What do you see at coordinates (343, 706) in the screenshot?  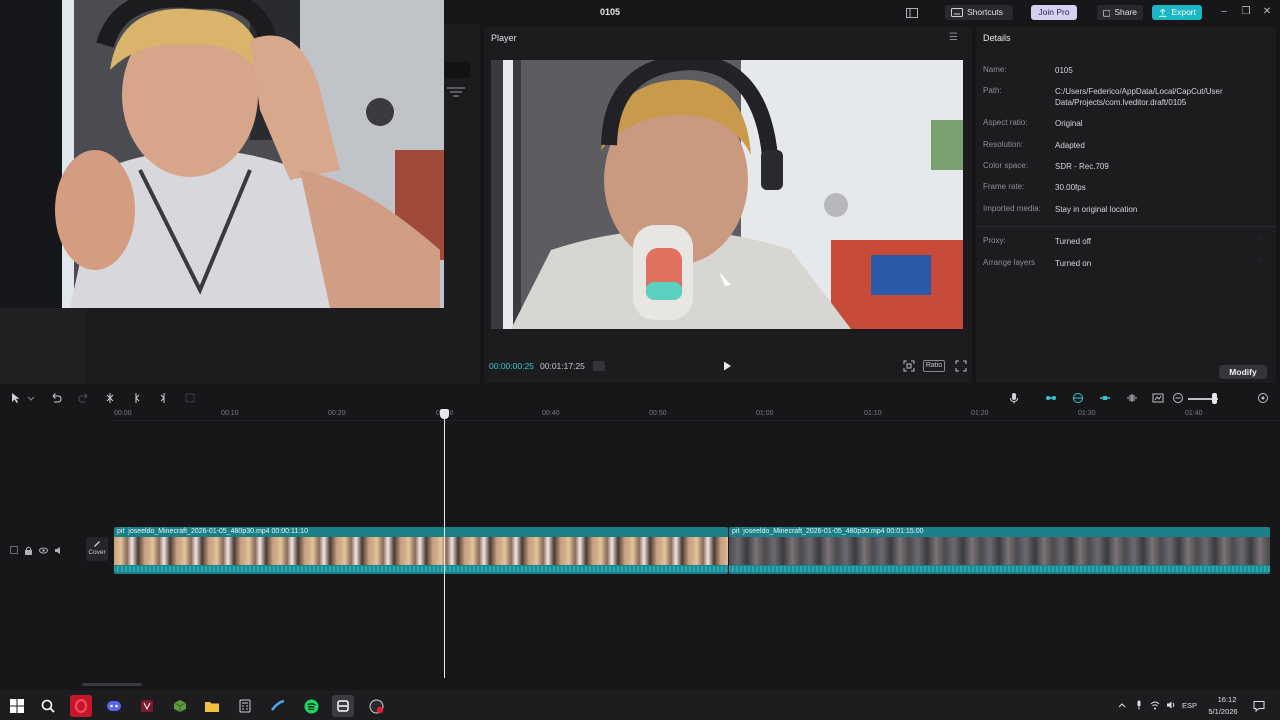 I see `capcut-icon` at bounding box center [343, 706].